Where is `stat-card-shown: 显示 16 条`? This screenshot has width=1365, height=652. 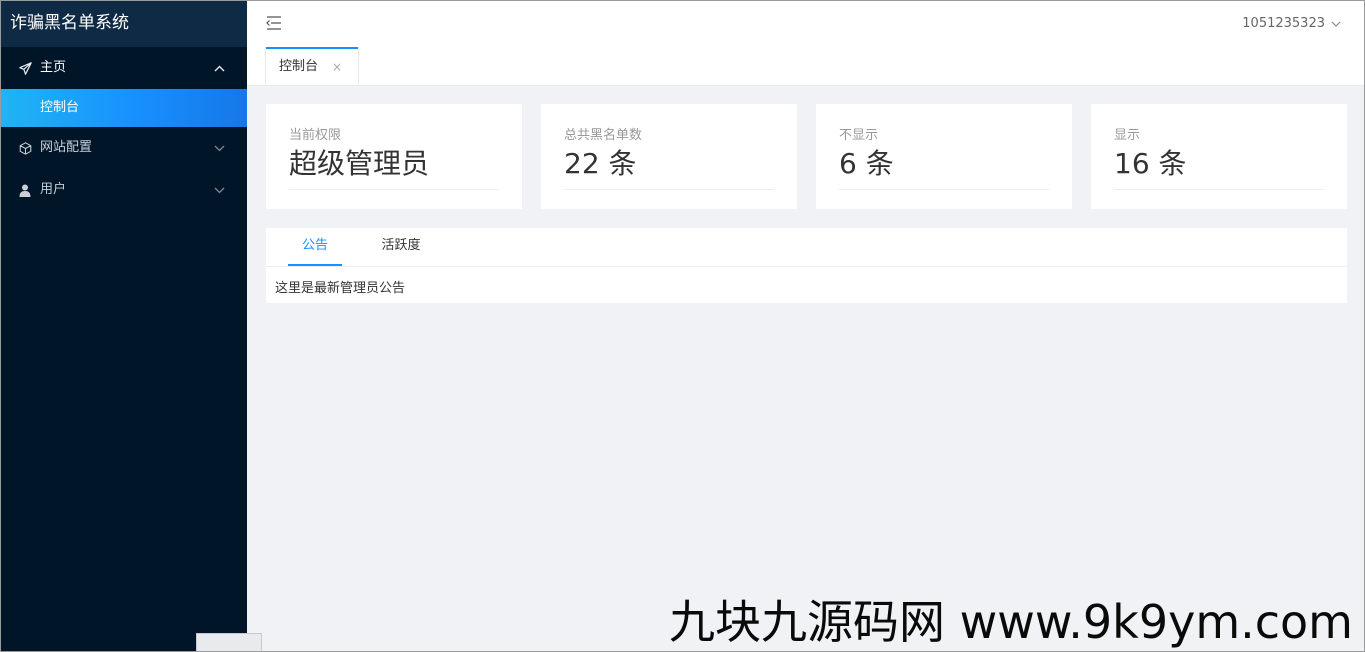
stat-card-shown: 显示 16 条 is located at coordinates (1219, 156).